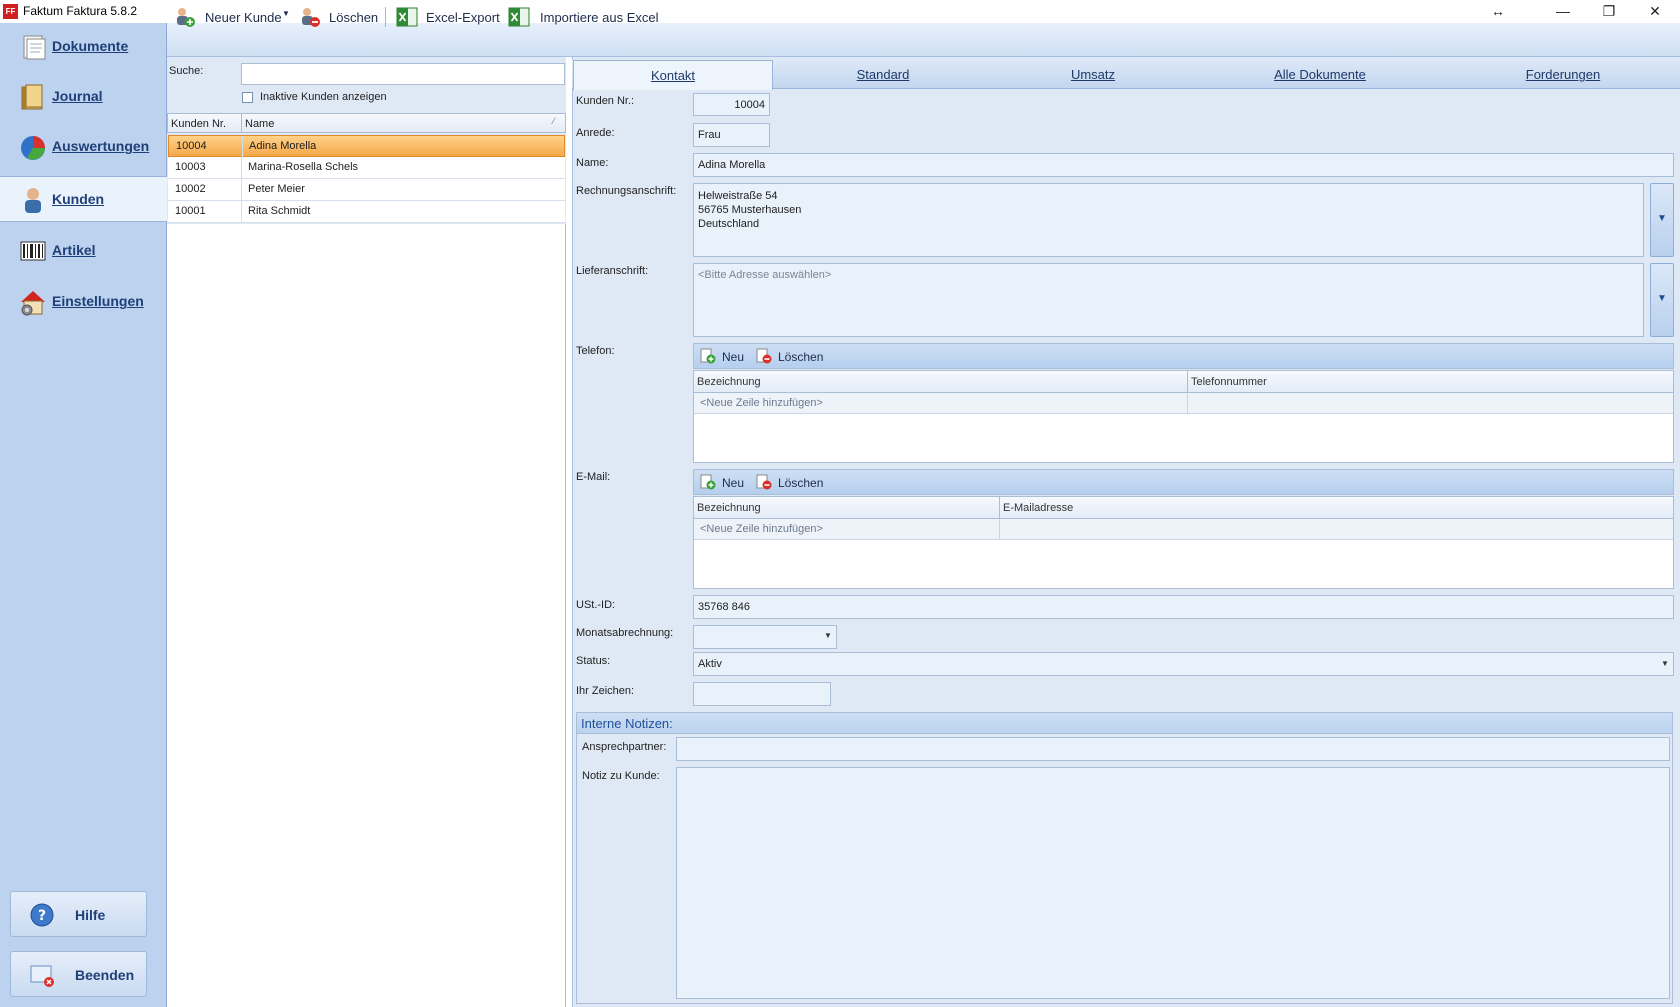 The image size is (1680, 1007). Describe the element at coordinates (1183, 664) in the screenshot. I see `status-select: Aktiv` at that location.